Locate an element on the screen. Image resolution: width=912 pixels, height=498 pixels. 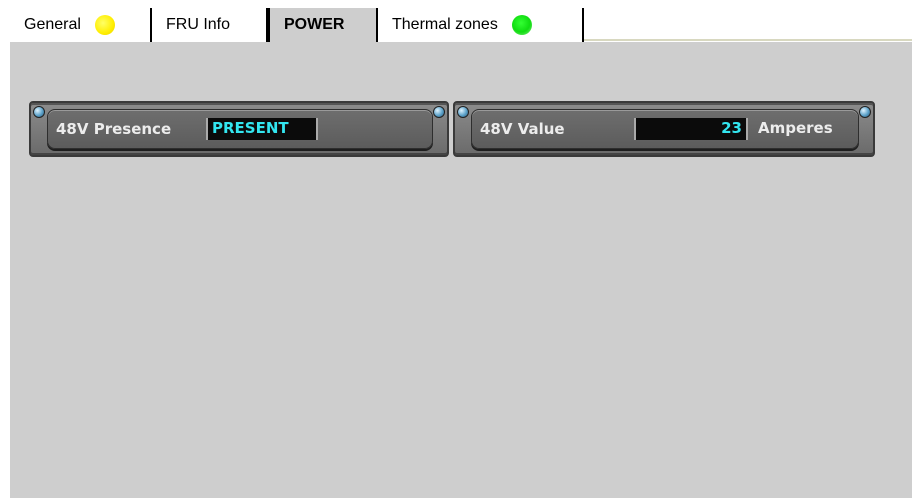
presence-value: PRESENT is located at coordinates (262, 129).